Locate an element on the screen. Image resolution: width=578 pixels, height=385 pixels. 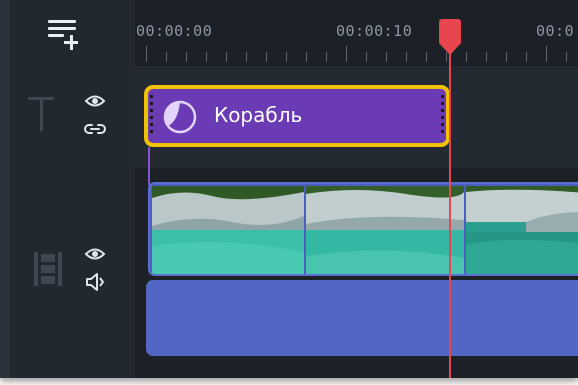
title-clip-label: Корабль is located at coordinates (258, 115).